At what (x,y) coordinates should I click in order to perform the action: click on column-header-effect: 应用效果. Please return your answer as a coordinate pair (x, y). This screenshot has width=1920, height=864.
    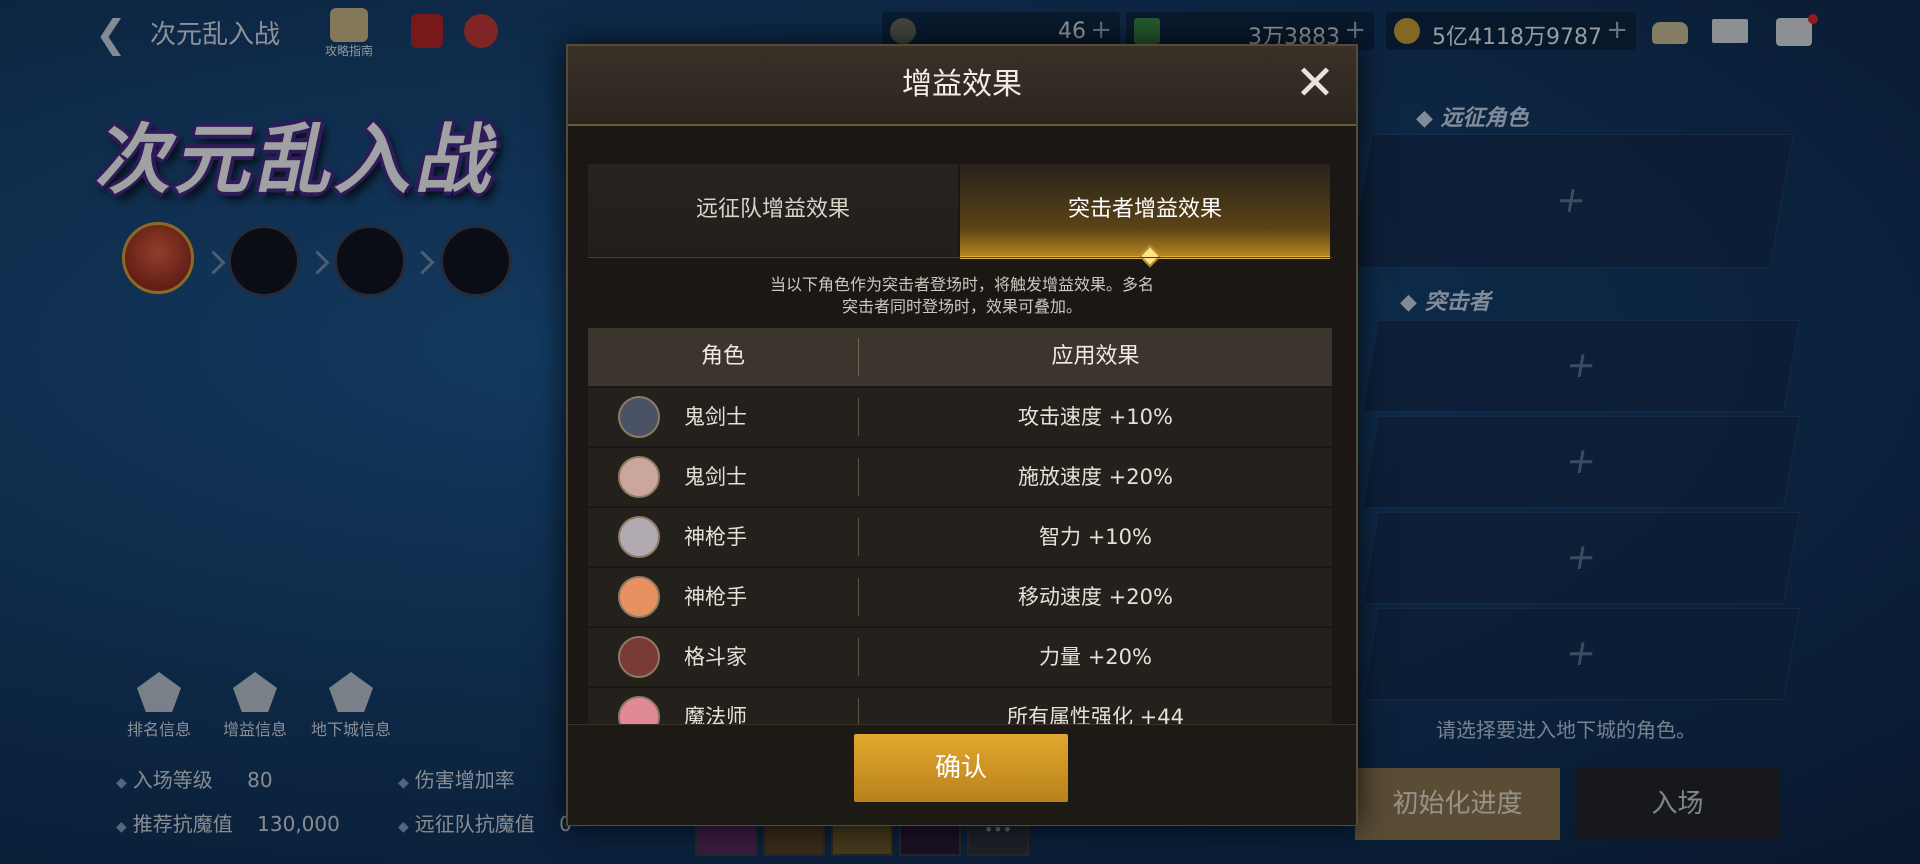
    Looking at the image, I should click on (1095, 356).